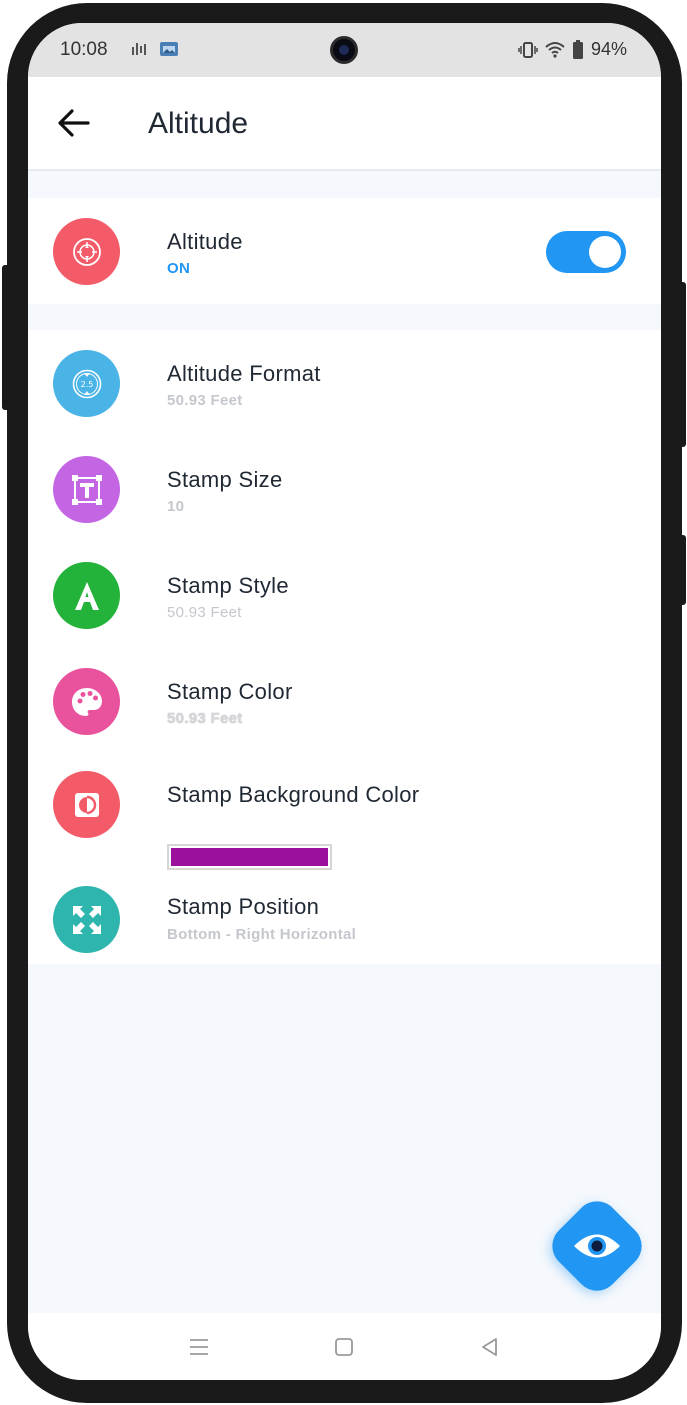 The height and width of the screenshot is (1405, 687). What do you see at coordinates (608, 49) in the screenshot?
I see `battery-percent: 94%` at bounding box center [608, 49].